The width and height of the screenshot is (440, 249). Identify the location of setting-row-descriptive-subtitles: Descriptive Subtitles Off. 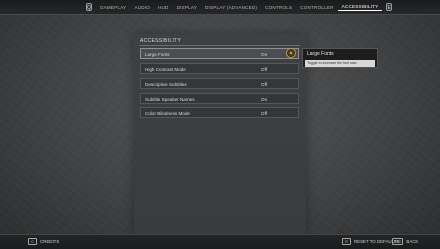
(219, 83).